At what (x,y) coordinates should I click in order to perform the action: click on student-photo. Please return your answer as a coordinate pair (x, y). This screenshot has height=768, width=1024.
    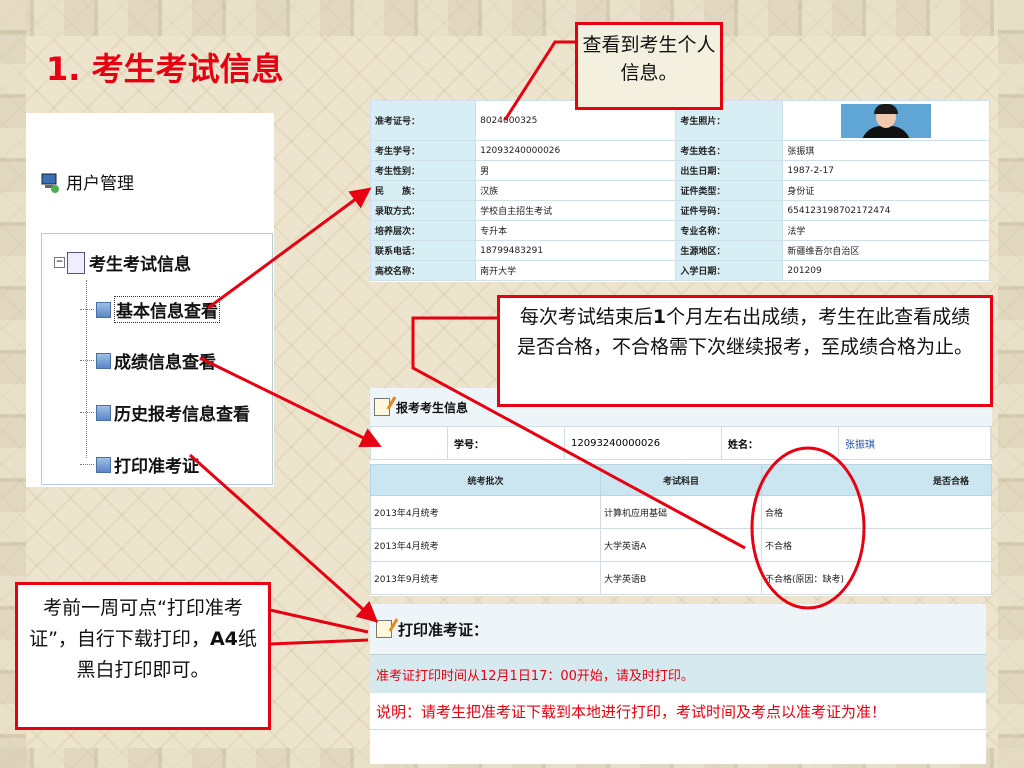
    Looking at the image, I should click on (886, 120).